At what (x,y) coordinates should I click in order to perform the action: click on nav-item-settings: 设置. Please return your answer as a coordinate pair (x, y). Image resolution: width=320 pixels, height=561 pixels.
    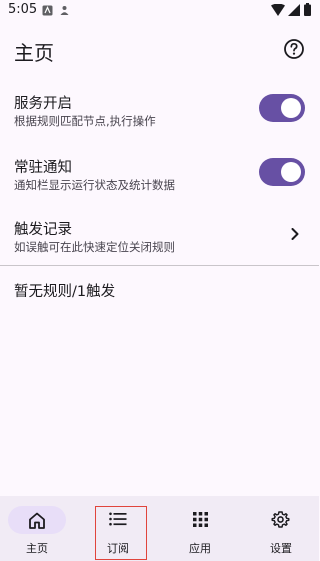
    Looking at the image, I should click on (279, 528).